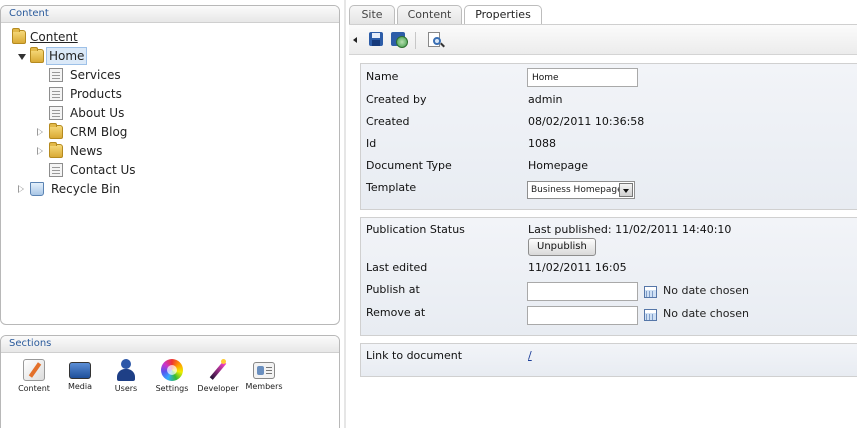  Describe the element at coordinates (218, 370) in the screenshot. I see `magic-wand-icon` at that location.